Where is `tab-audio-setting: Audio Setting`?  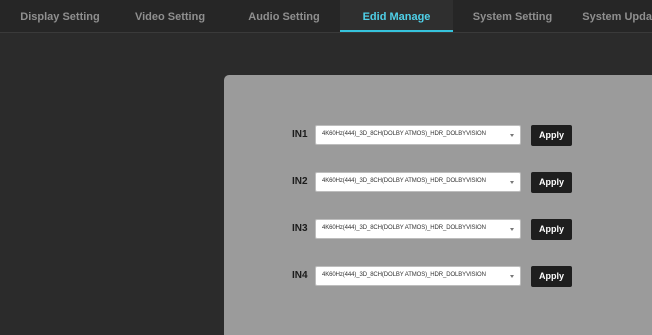 tab-audio-setting: Audio Setting is located at coordinates (284, 16).